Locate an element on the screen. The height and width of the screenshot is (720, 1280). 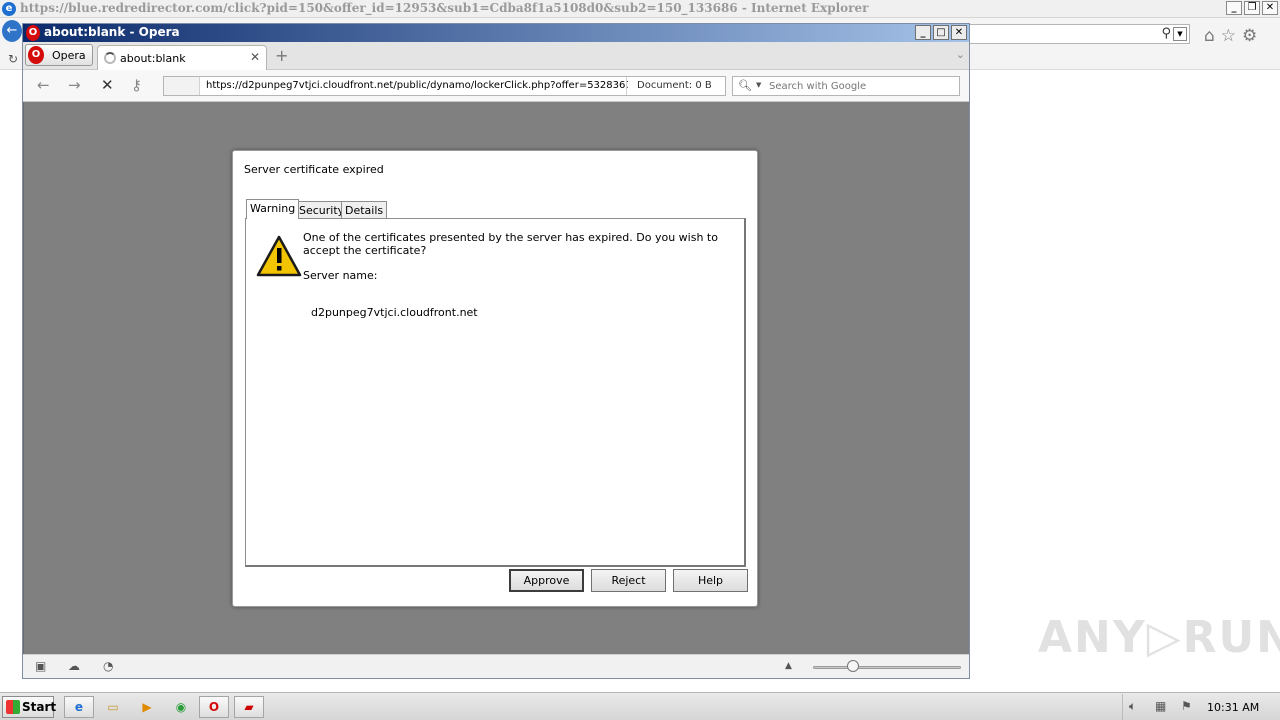
volume-speaker-icon: 🔈︎ is located at coordinates (1132, 706).